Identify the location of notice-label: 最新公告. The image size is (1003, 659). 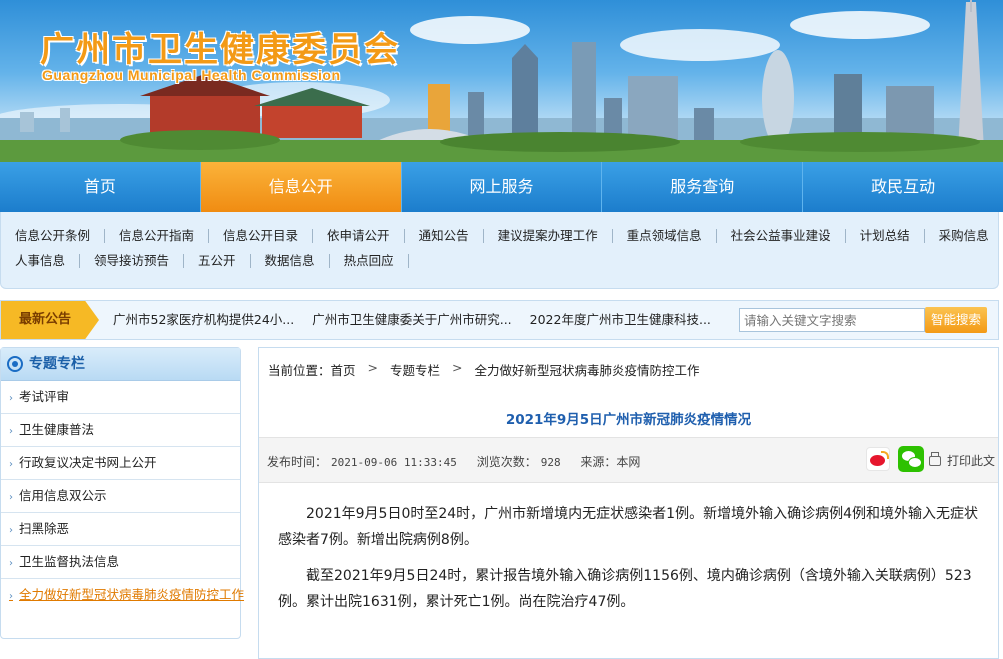
(50, 320).